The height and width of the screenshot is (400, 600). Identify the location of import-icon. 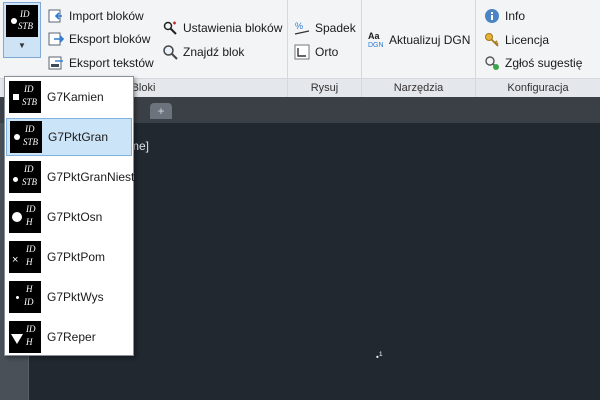
(56, 16).